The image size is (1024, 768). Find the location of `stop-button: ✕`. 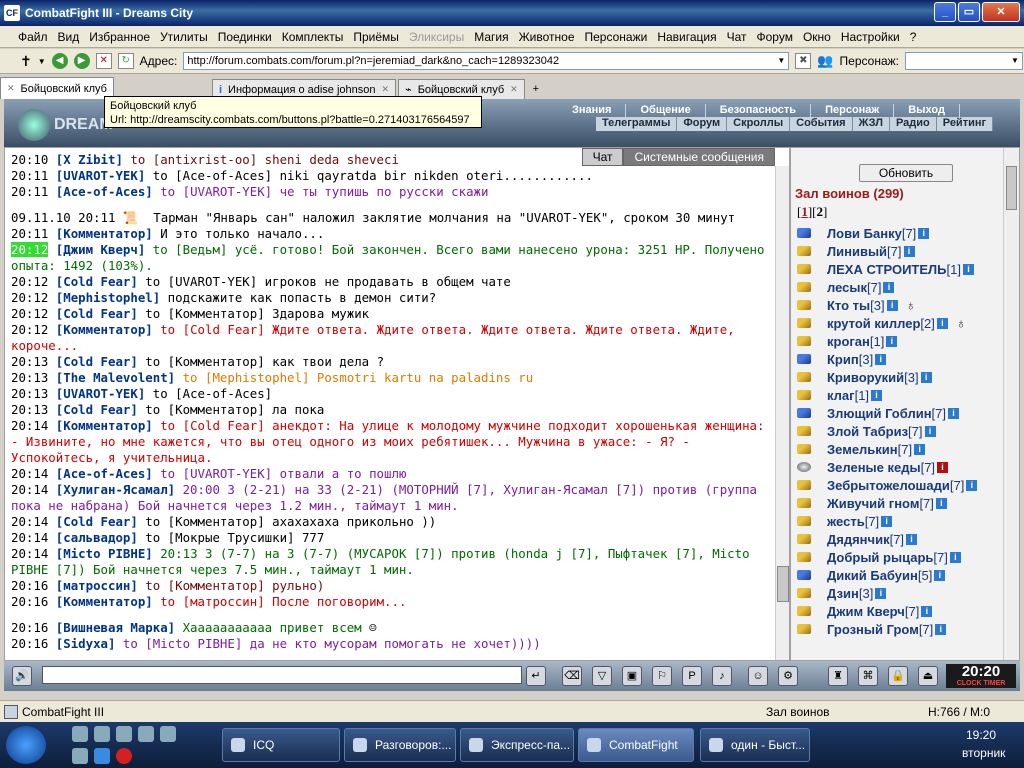

stop-button: ✕ is located at coordinates (103, 61).